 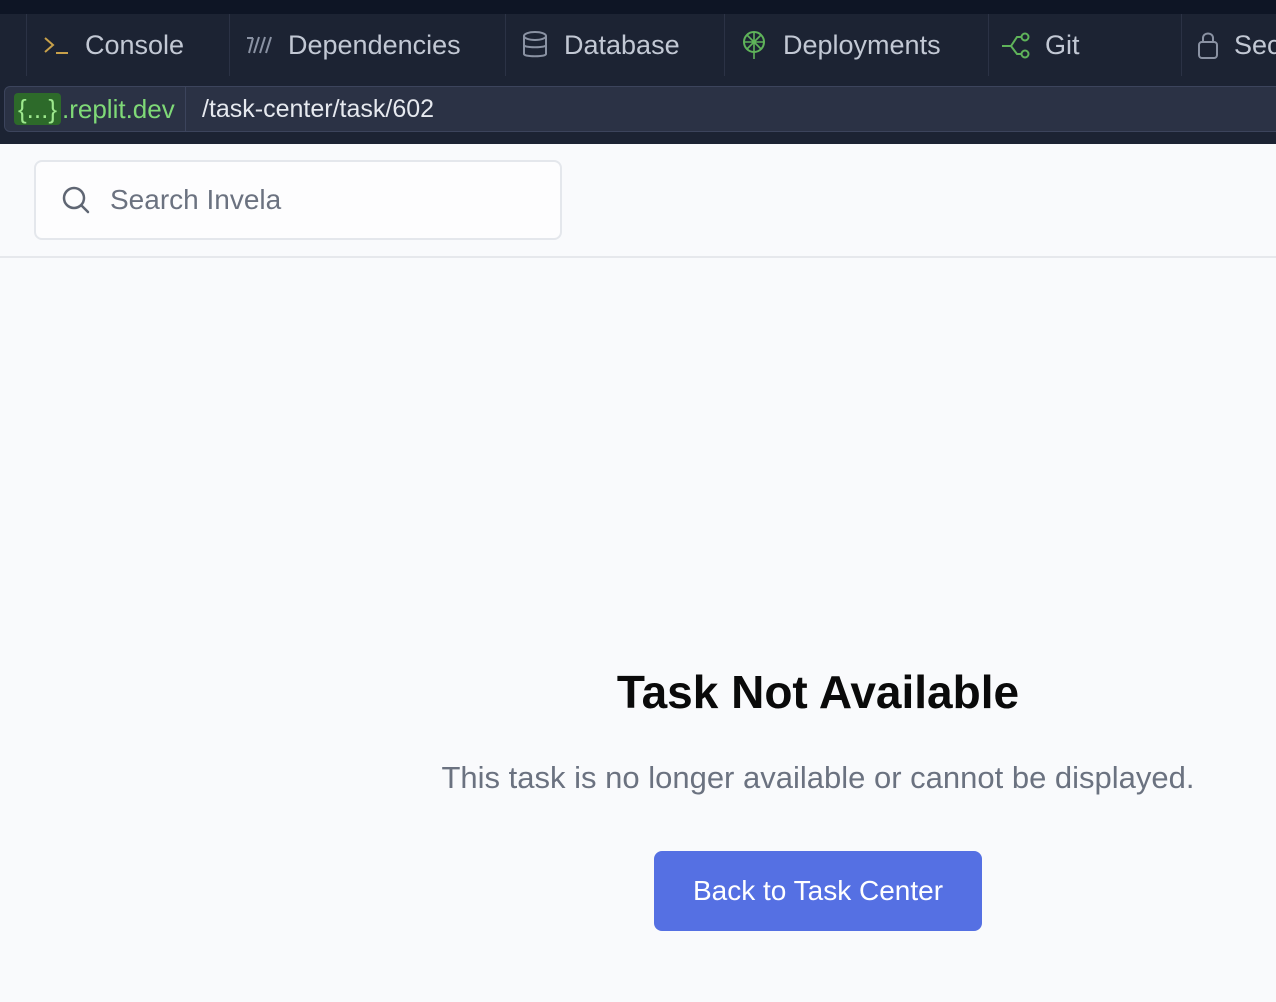 I want to click on tab-git: Git, so click(x=1085, y=45).